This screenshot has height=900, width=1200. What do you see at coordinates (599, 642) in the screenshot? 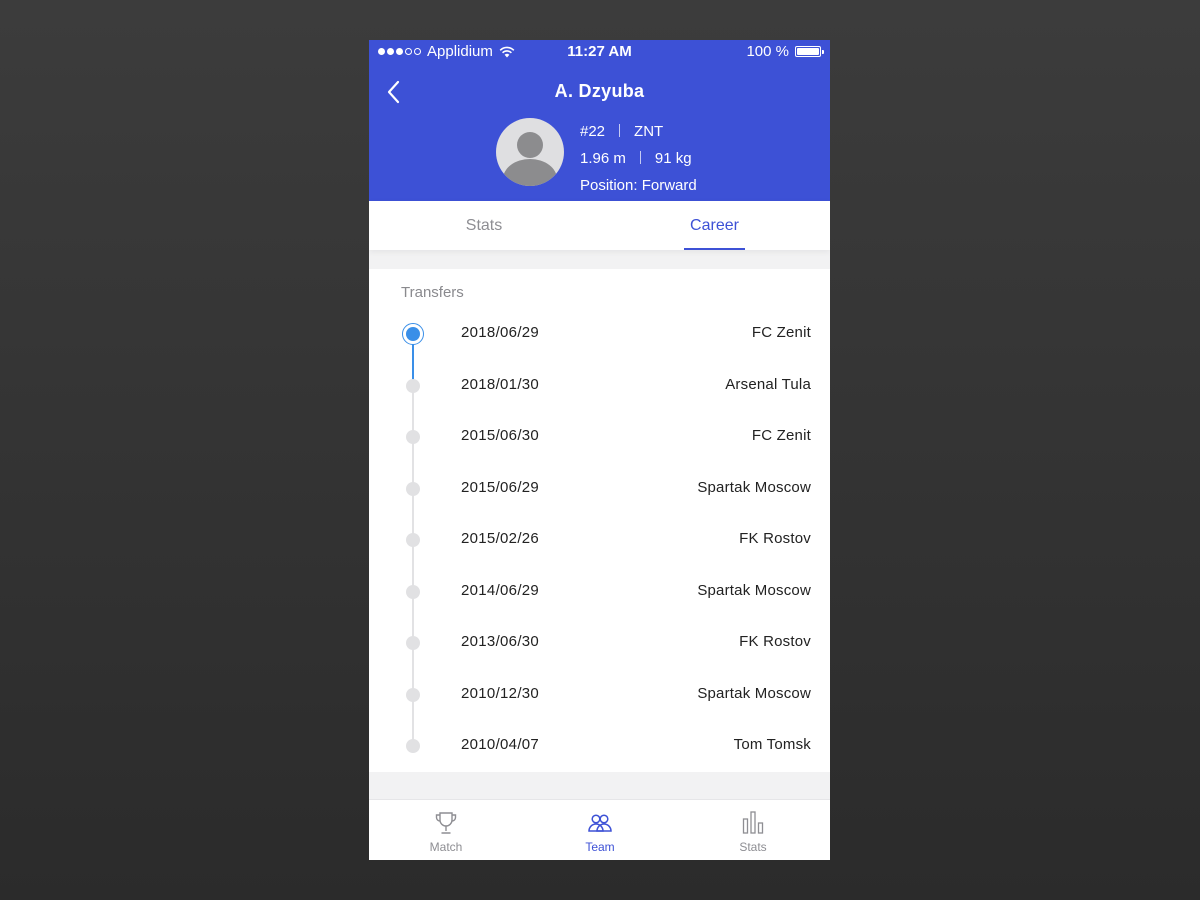
I see `list-item: 2013/06/30 FK Rostov` at bounding box center [599, 642].